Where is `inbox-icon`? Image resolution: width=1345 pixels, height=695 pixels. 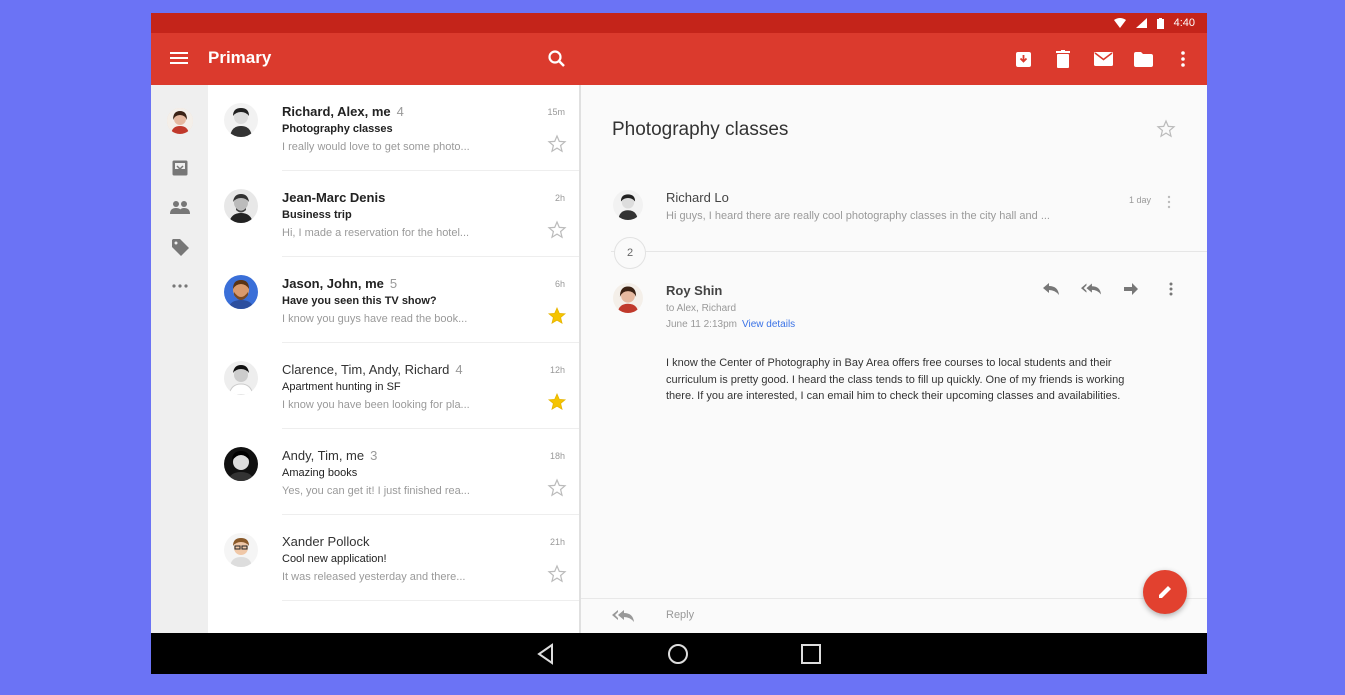 inbox-icon is located at coordinates (180, 168).